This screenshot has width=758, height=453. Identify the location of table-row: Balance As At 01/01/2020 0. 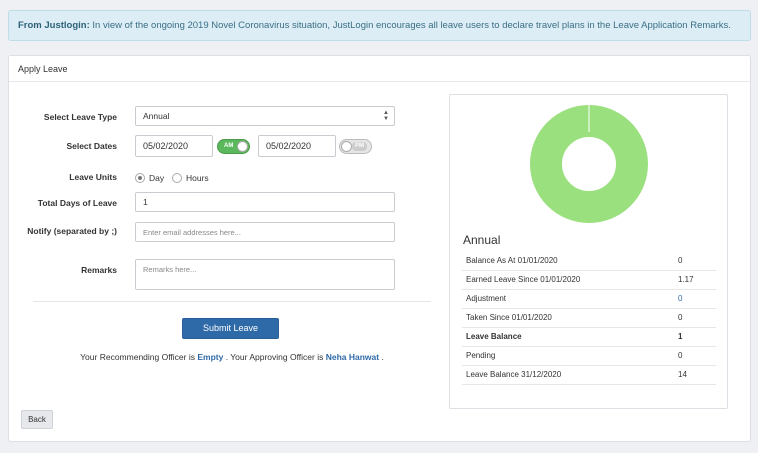
(589, 261).